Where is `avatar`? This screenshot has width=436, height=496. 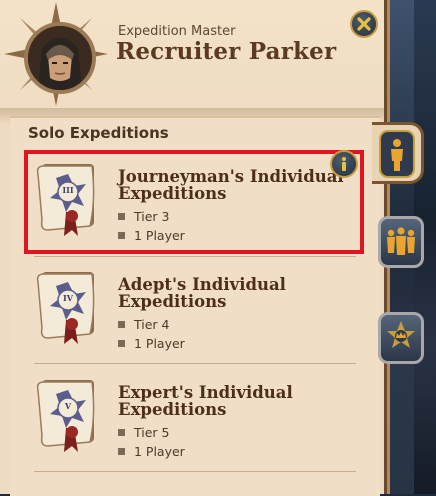
avatar is located at coordinates (60, 58).